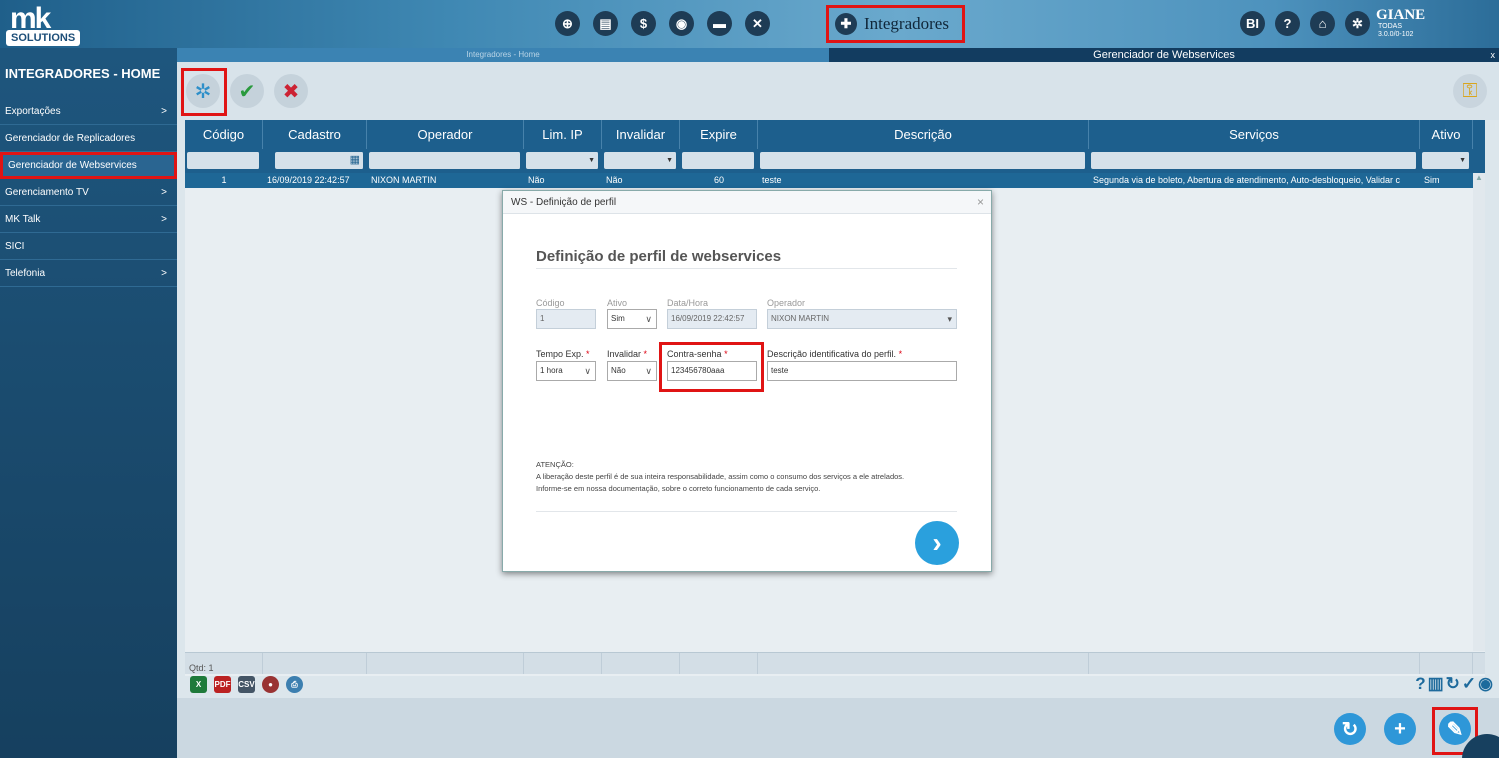  Describe the element at coordinates (1252, 23) in the screenshot. I see `bi-icon: BI` at that location.